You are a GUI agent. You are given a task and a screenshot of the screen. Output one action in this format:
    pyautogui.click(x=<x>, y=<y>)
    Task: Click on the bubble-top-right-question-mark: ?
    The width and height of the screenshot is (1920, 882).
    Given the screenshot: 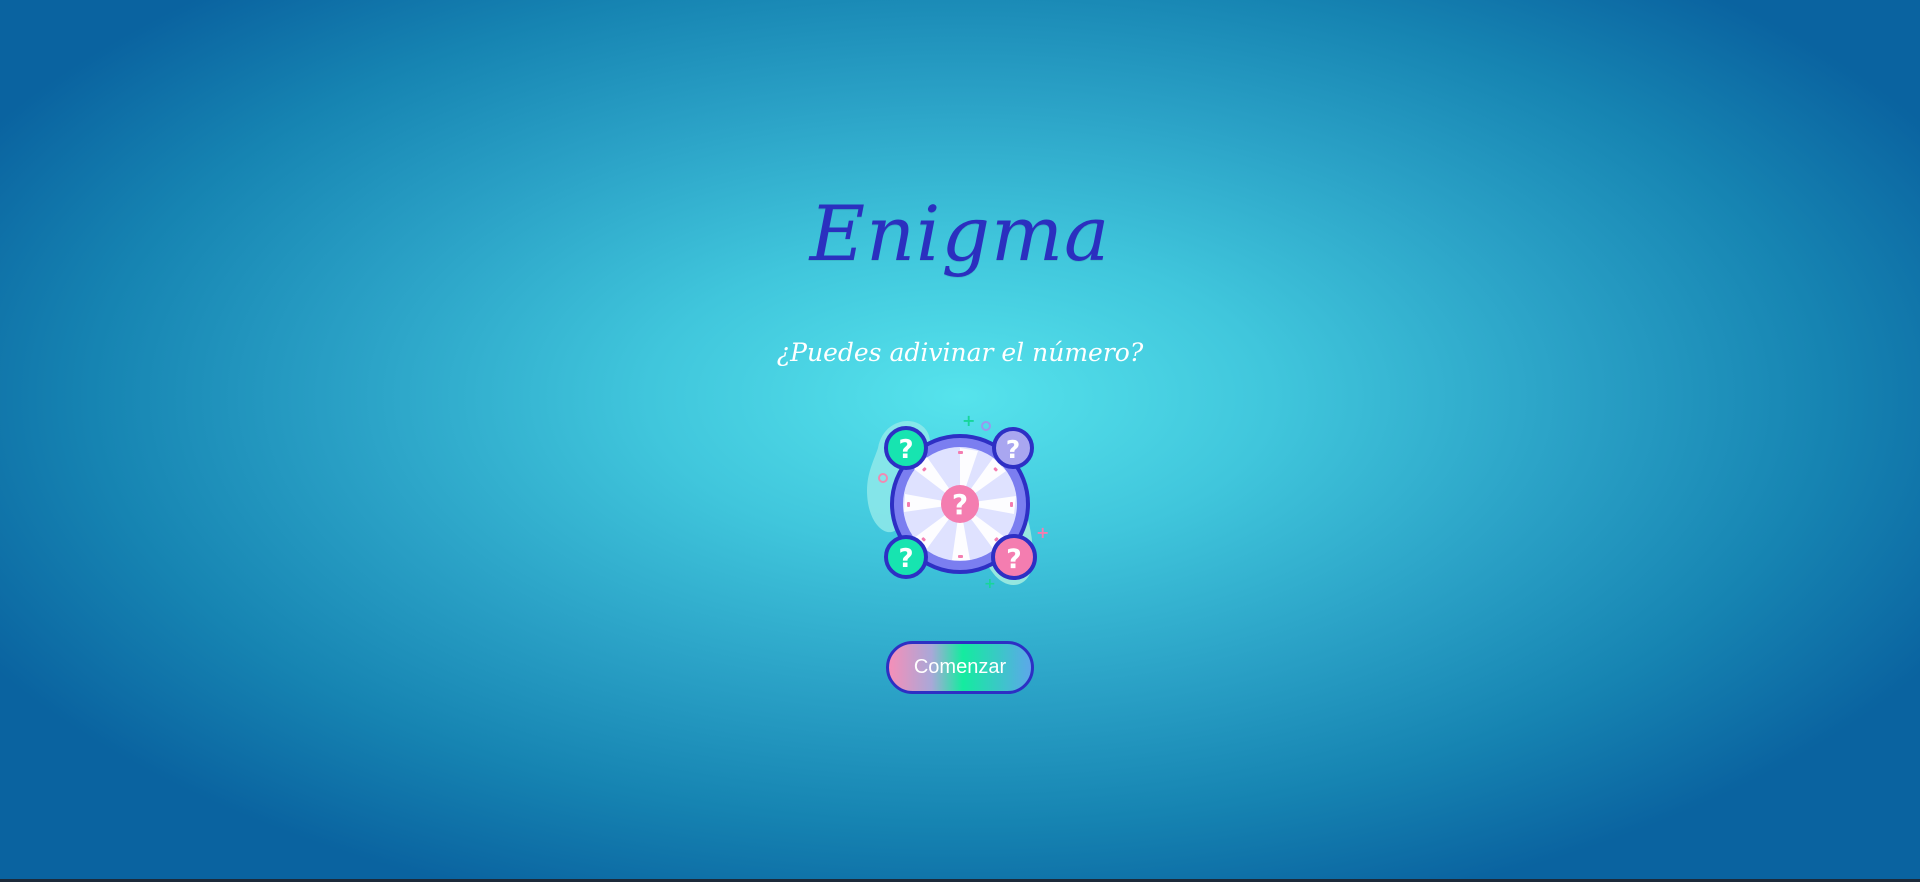 What is the action you would take?
    pyautogui.click(x=1013, y=449)
    